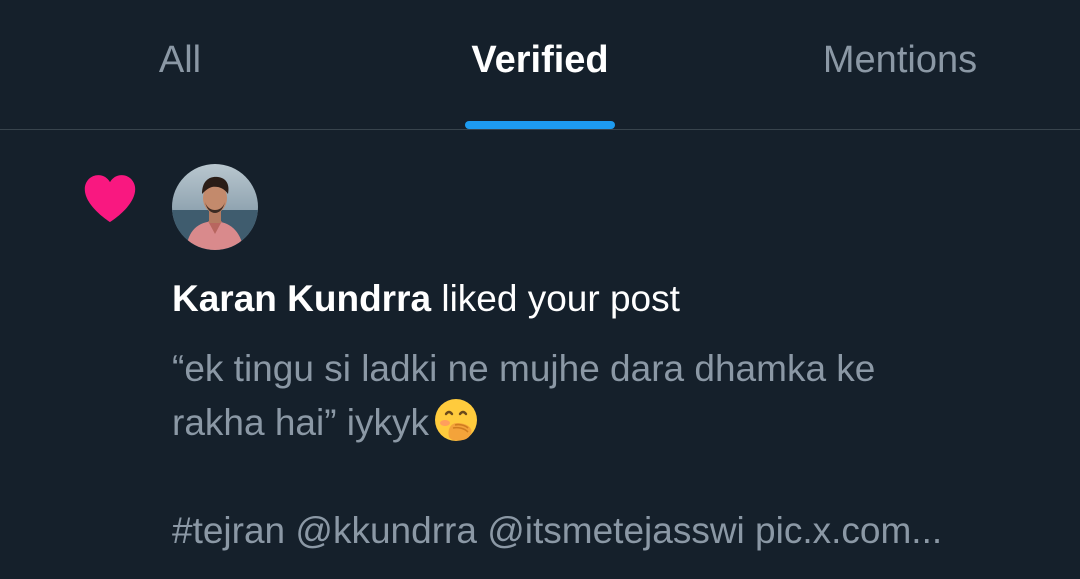 This screenshot has width=1080, height=579. I want to click on heart-icon, so click(110, 199).